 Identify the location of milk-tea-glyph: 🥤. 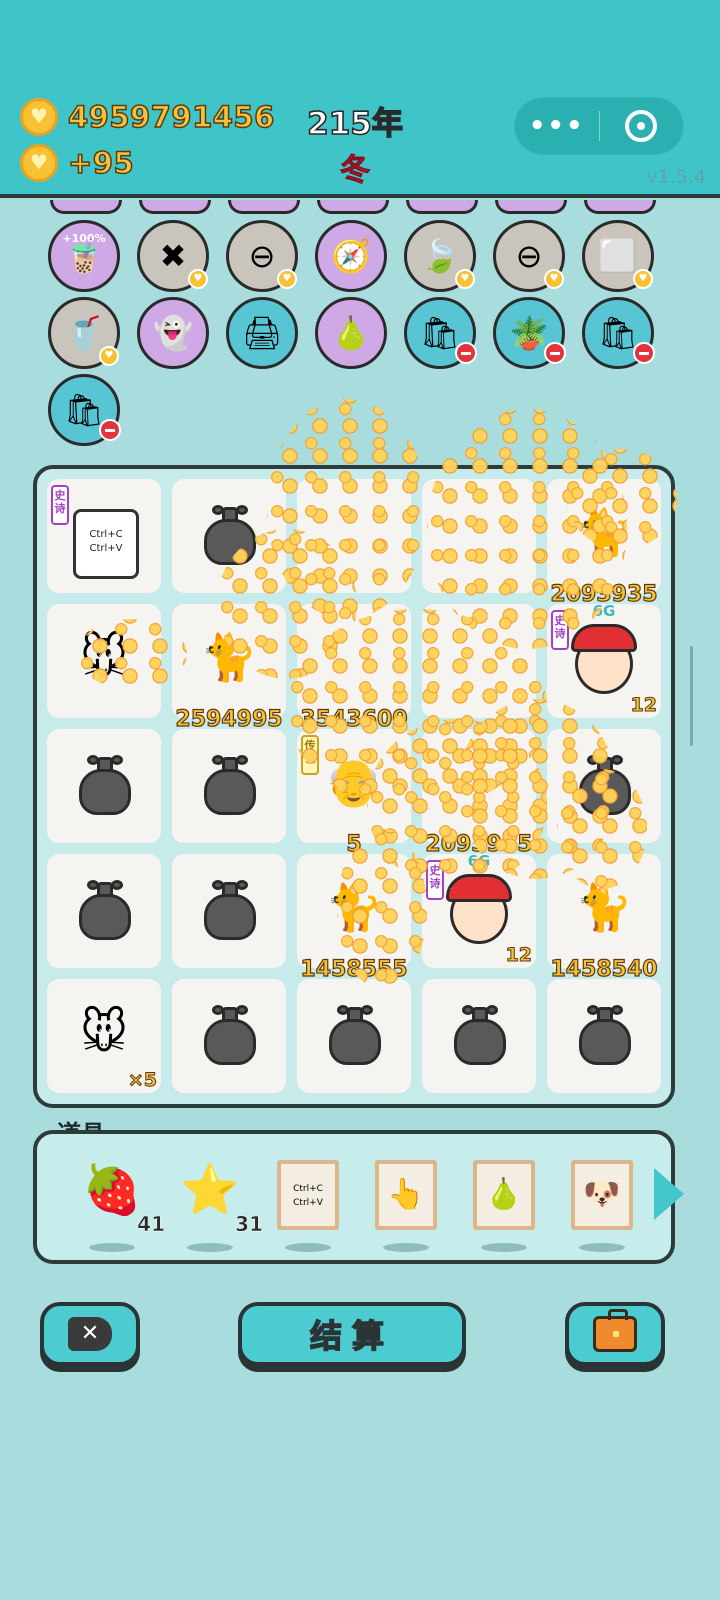
(84, 333).